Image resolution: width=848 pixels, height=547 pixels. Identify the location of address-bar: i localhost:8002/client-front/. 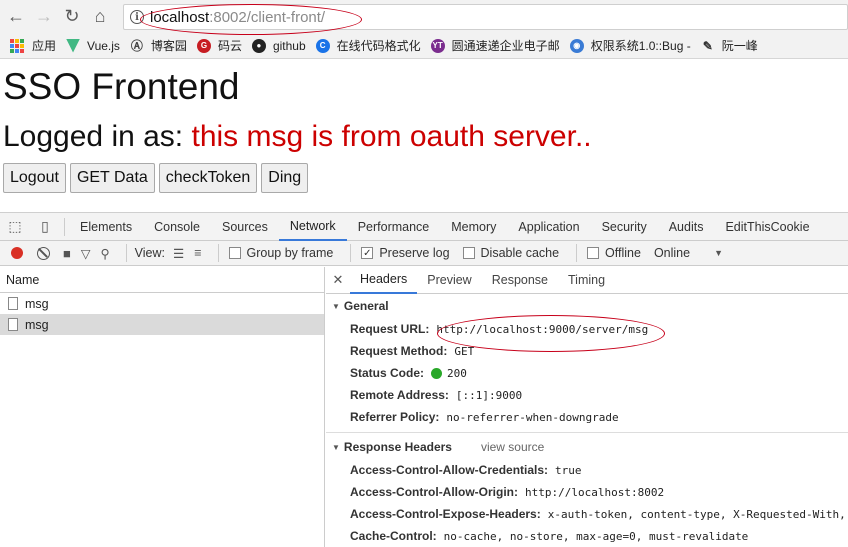
(485, 17).